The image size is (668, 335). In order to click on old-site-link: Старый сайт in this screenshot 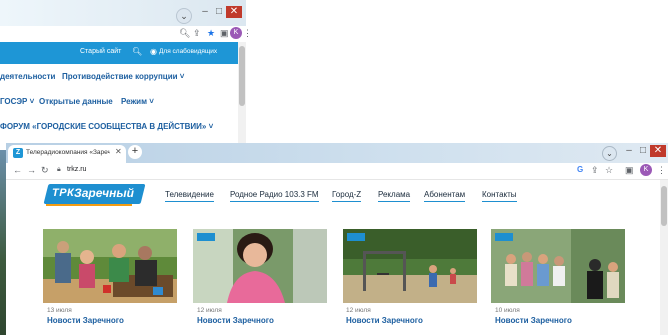, I will do `click(100, 51)`.